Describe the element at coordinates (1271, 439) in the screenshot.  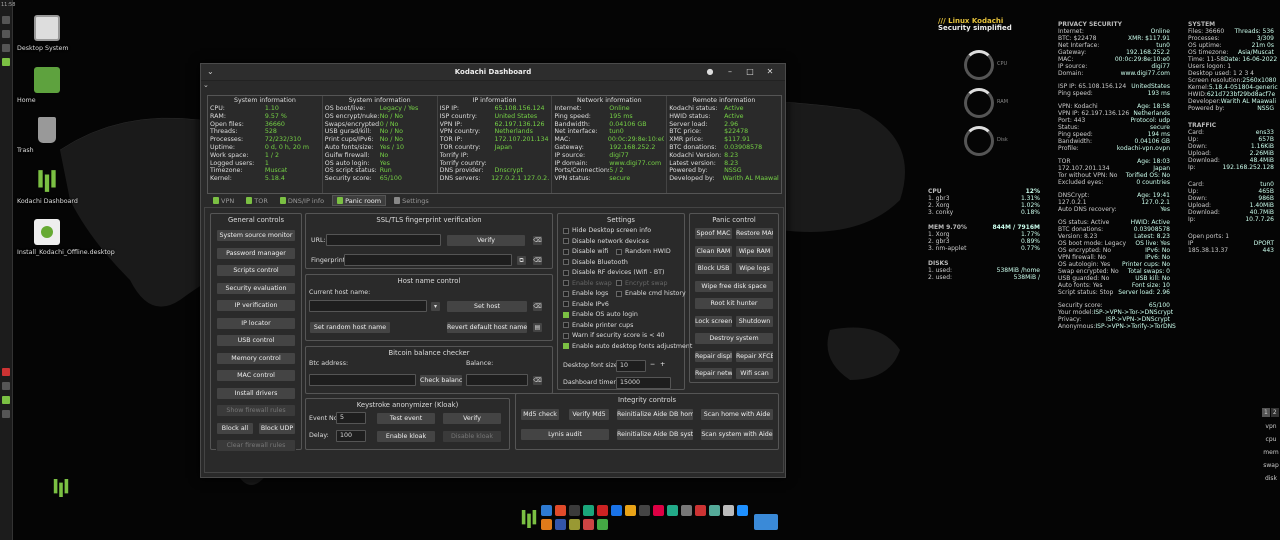
I see `right-panel-item: cpu` at that location.